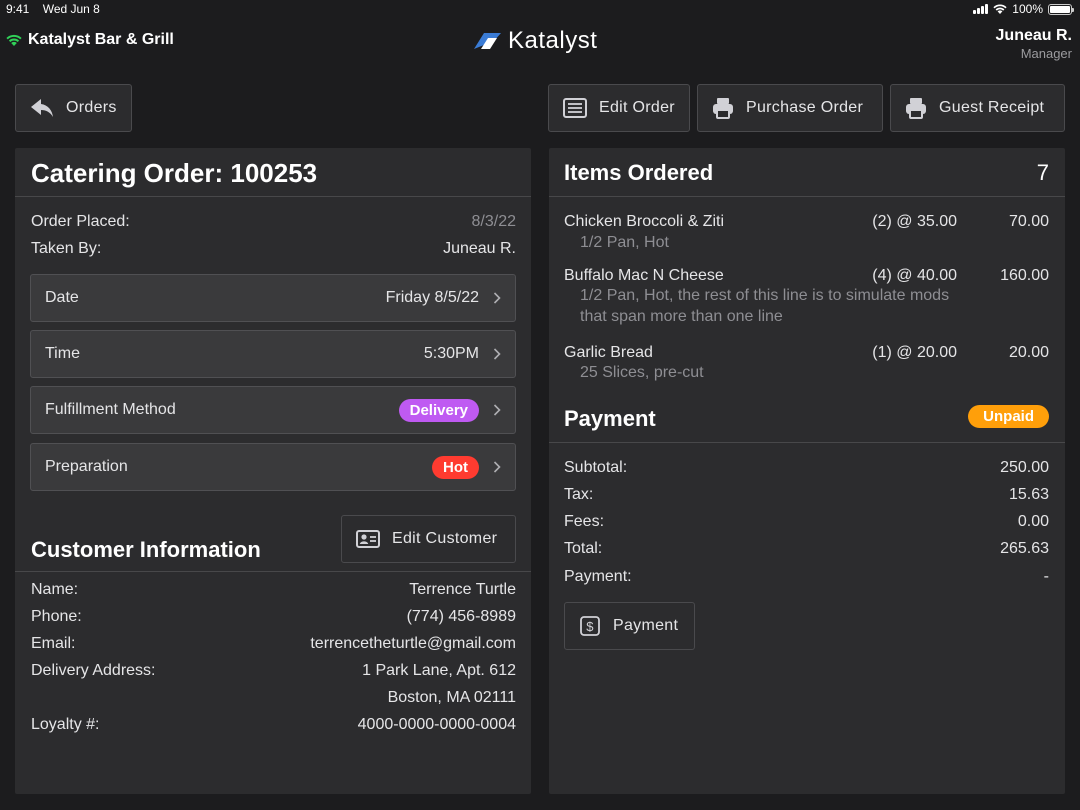 This screenshot has width=1080, height=810. Describe the element at coordinates (1028, 352) in the screenshot. I see `item-price: 20.00` at that location.